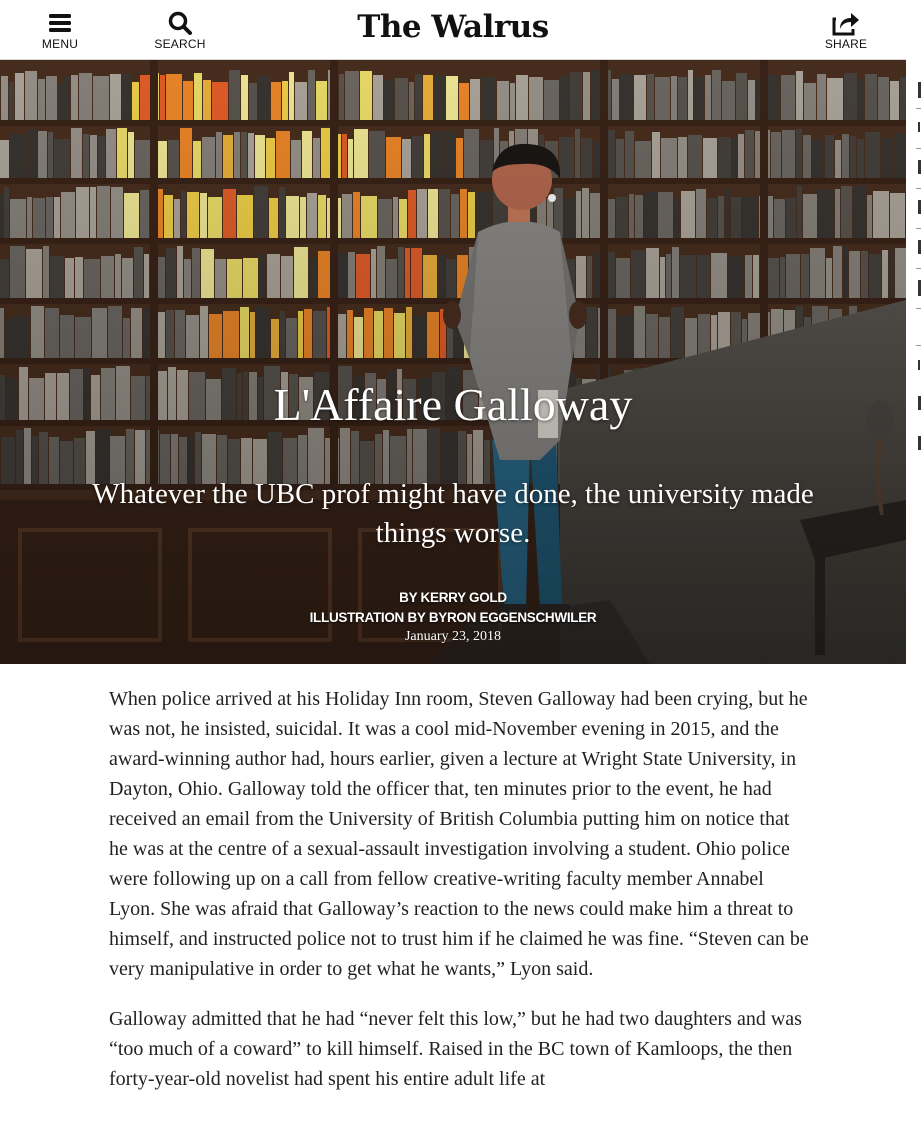 The image size is (921, 1143). Describe the element at coordinates (845, 24) in the screenshot. I see `share-icon` at that location.